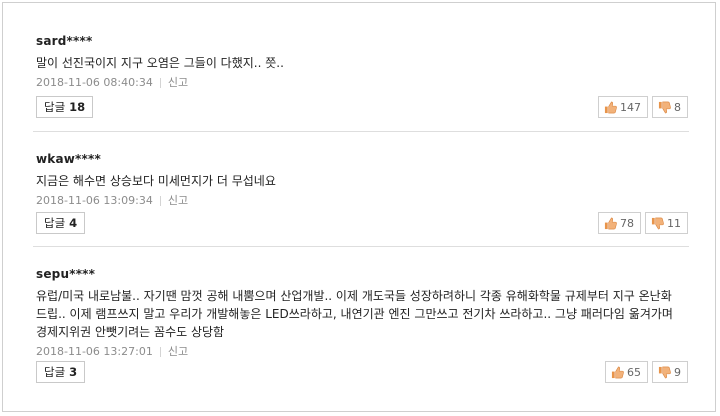  Describe the element at coordinates (68, 159) in the screenshot. I see `comment-username: wkaw****` at that location.